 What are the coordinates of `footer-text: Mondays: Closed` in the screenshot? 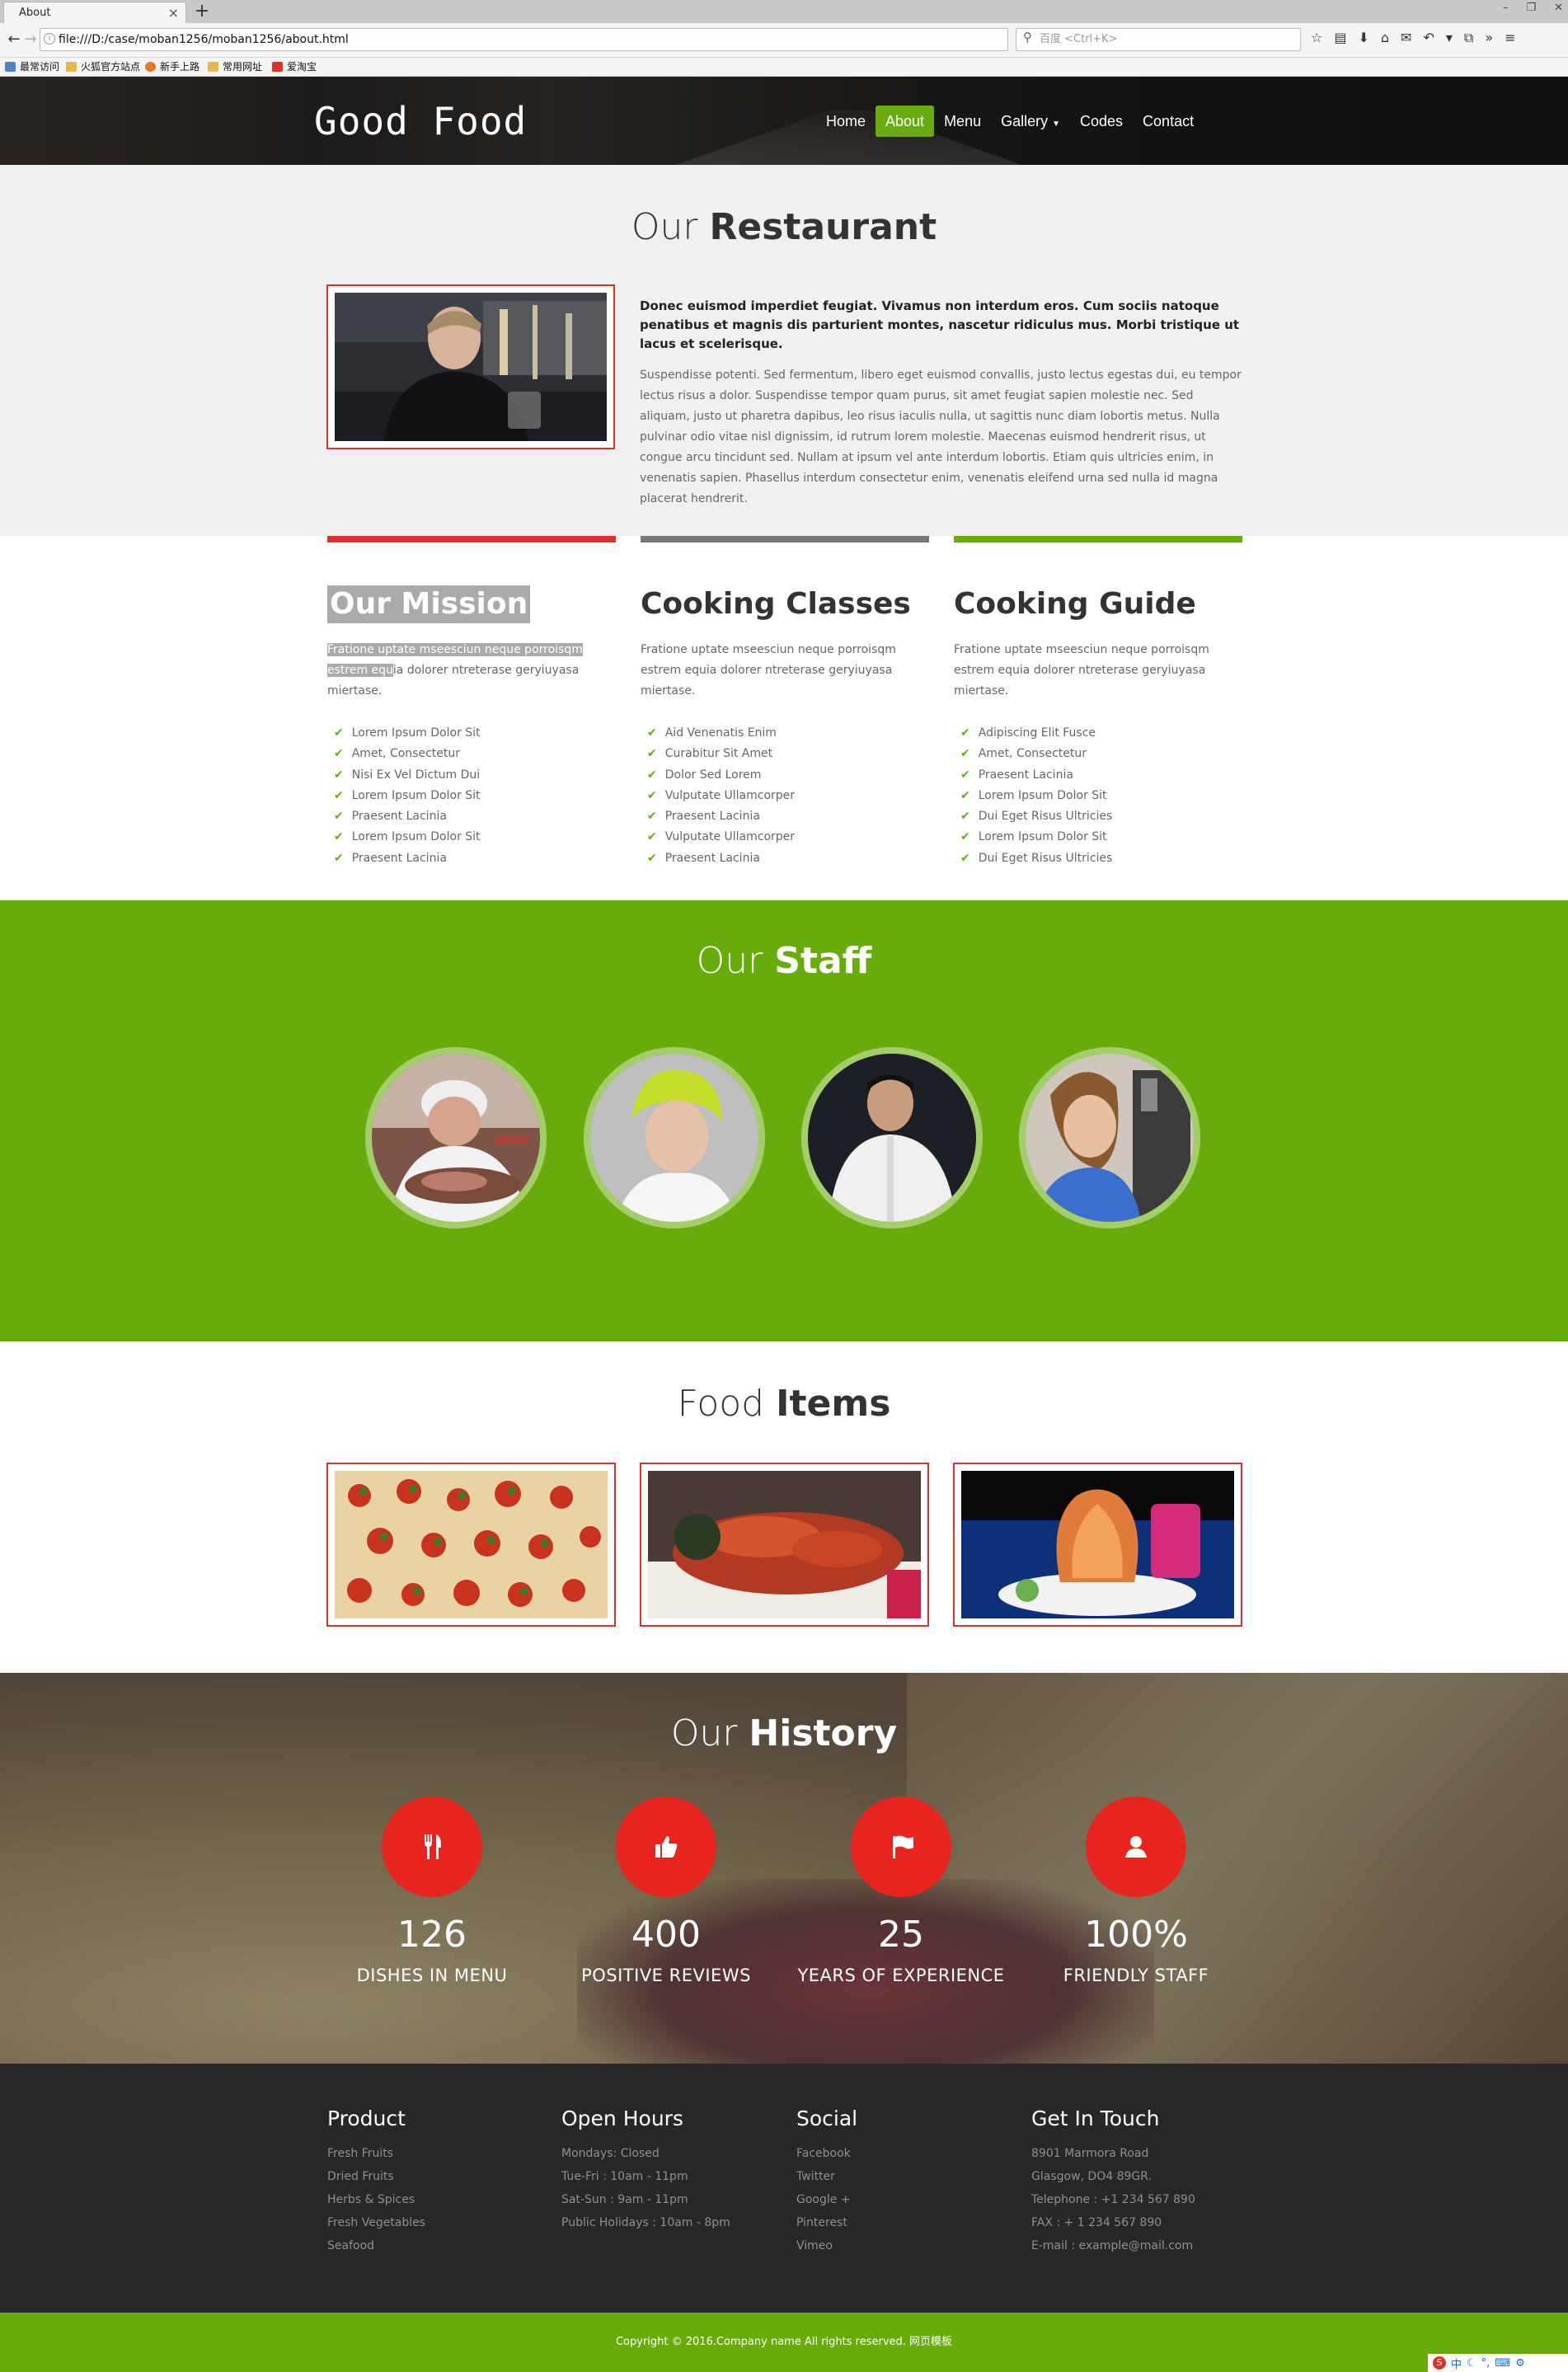 It's located at (610, 2153).